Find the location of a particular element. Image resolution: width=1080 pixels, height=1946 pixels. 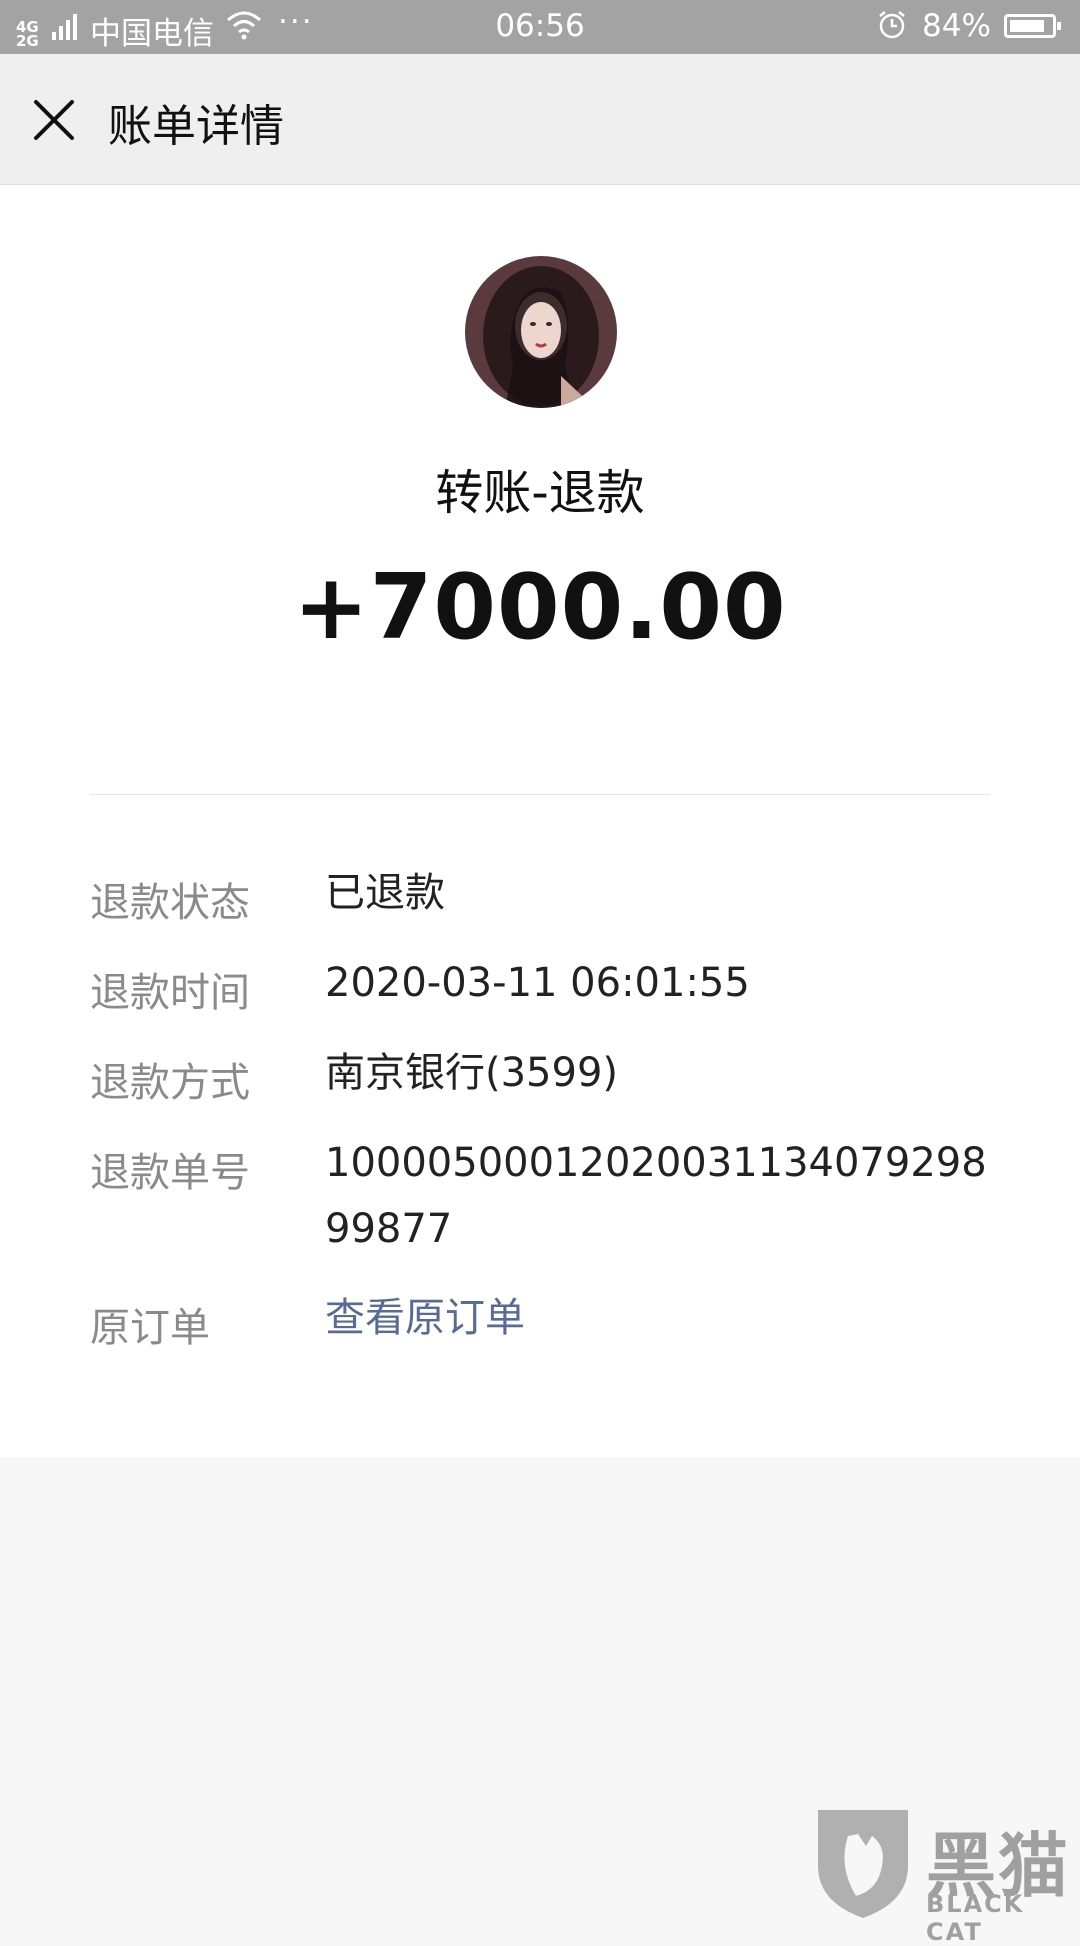

refund-number-value: 1000050001202003113407929899877 is located at coordinates (656, 1196).